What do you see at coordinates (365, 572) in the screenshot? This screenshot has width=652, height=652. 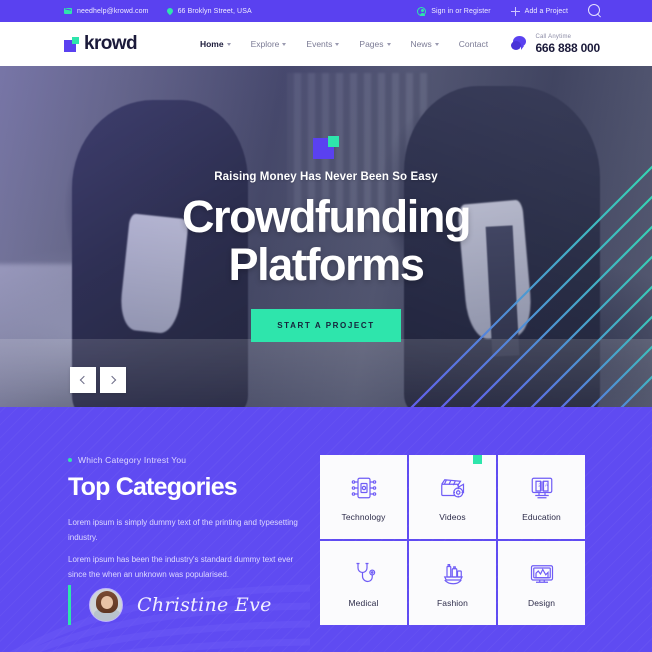 I see `stethoscope-icon` at bounding box center [365, 572].